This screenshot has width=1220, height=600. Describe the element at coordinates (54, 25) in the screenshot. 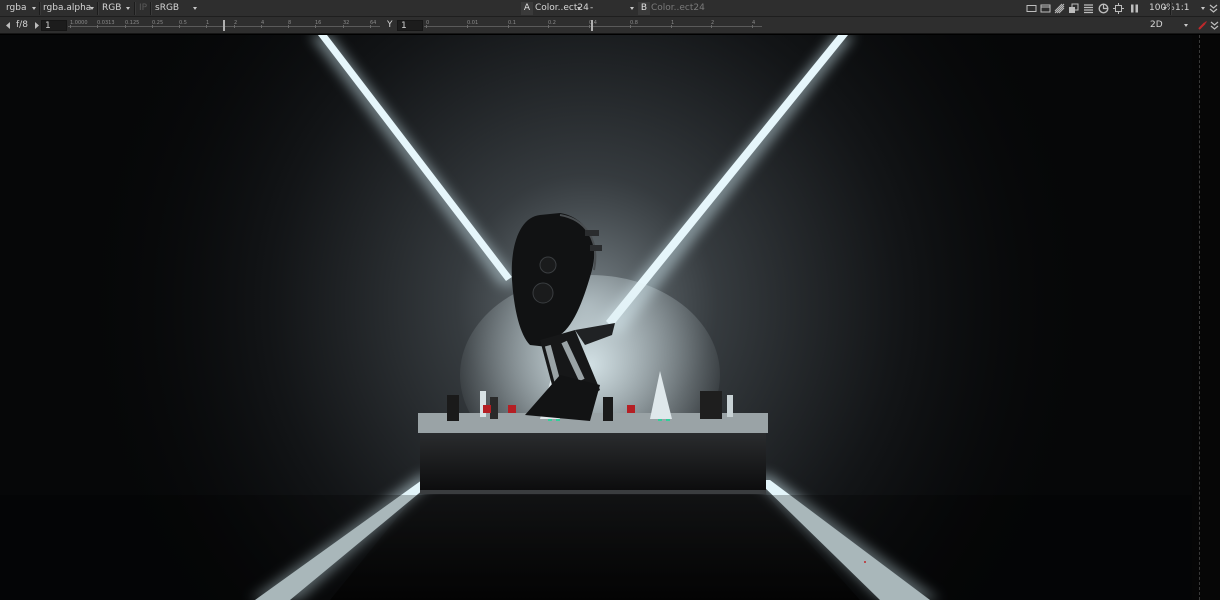

I see `gain-input: 1` at that location.